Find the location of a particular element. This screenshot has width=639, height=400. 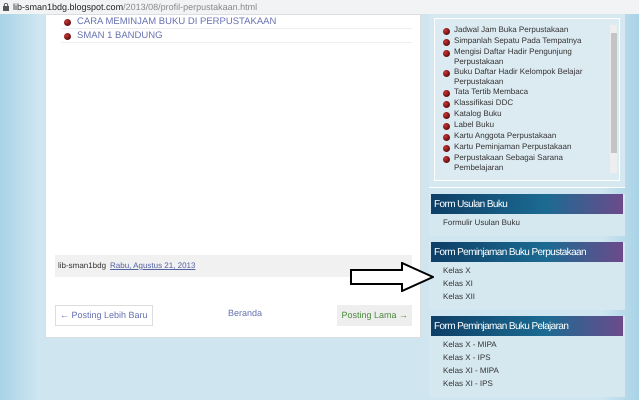

sidebar-link: Katalog Buku is located at coordinates (478, 113).